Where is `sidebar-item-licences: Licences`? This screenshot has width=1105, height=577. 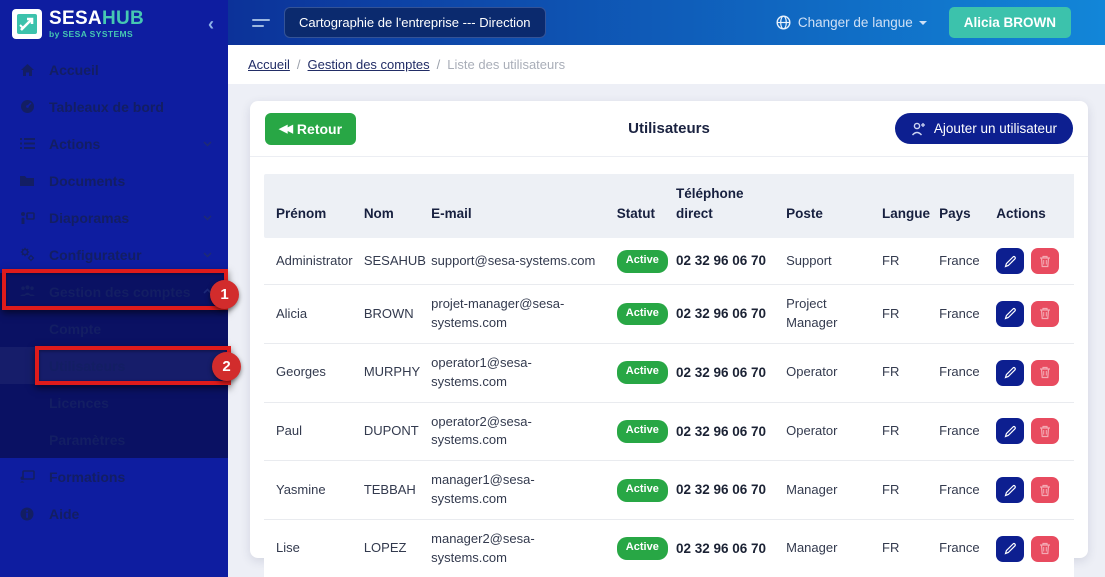 sidebar-item-licences: Licences is located at coordinates (114, 402).